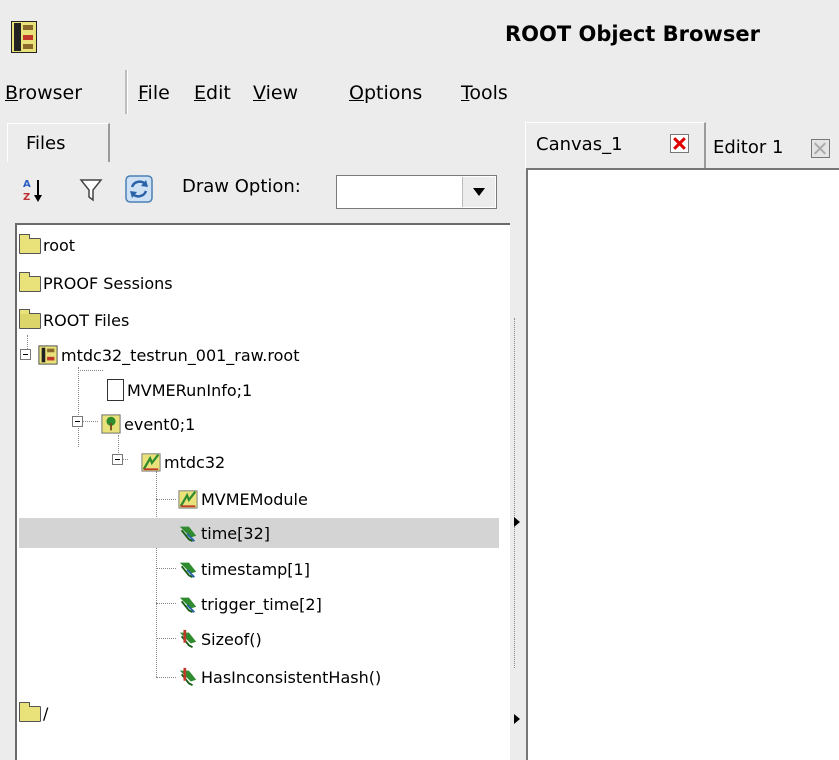 The image size is (839, 760). I want to click on tree-item-mvmemodule: MVMEModule, so click(242, 499).